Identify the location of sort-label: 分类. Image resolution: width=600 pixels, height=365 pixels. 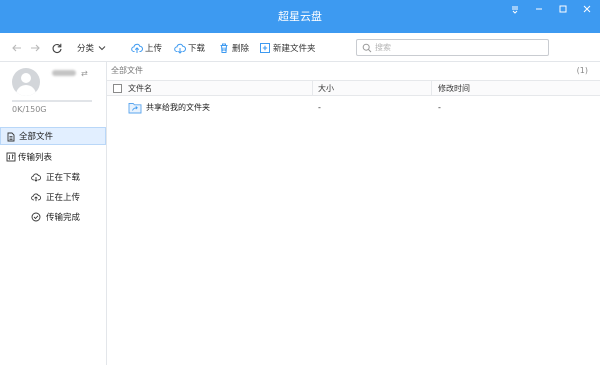
(86, 48).